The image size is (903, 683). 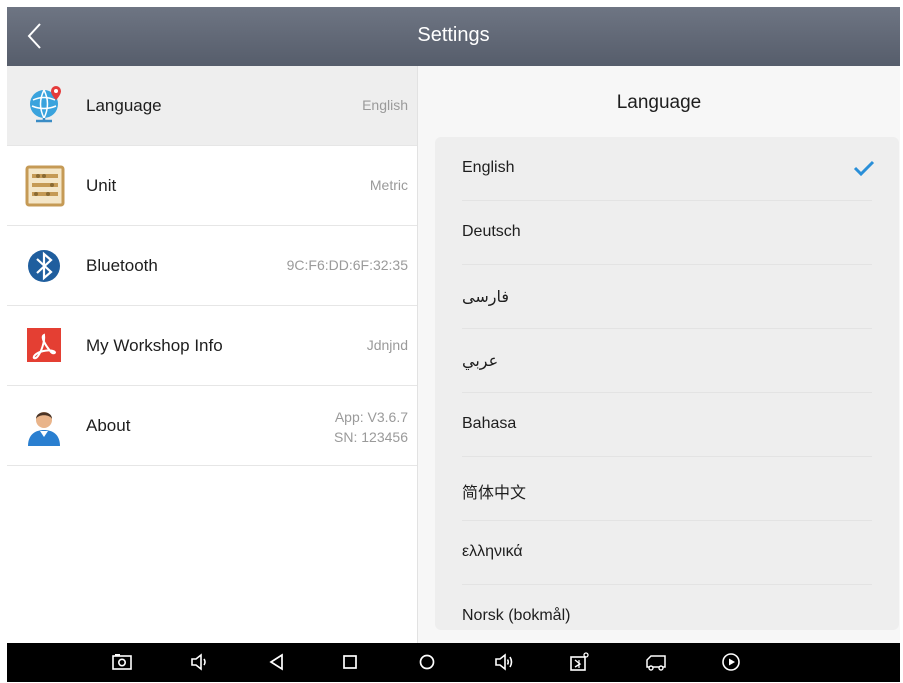 What do you see at coordinates (347, 265) in the screenshot?
I see `settings-item-value: 9C:F6:DD:6F:32:35` at bounding box center [347, 265].